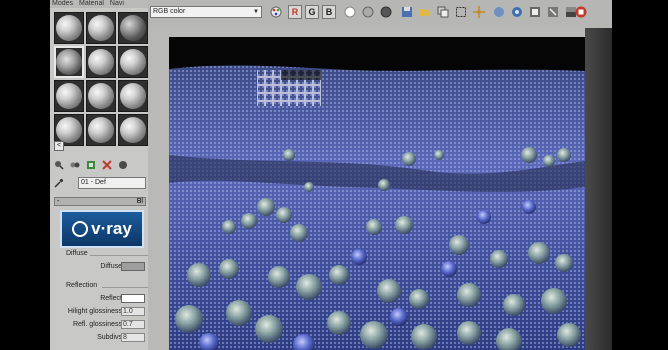 The image size is (668, 350). Describe the element at coordinates (581, 12) in the screenshot. I see `stop-render-icon` at that location.